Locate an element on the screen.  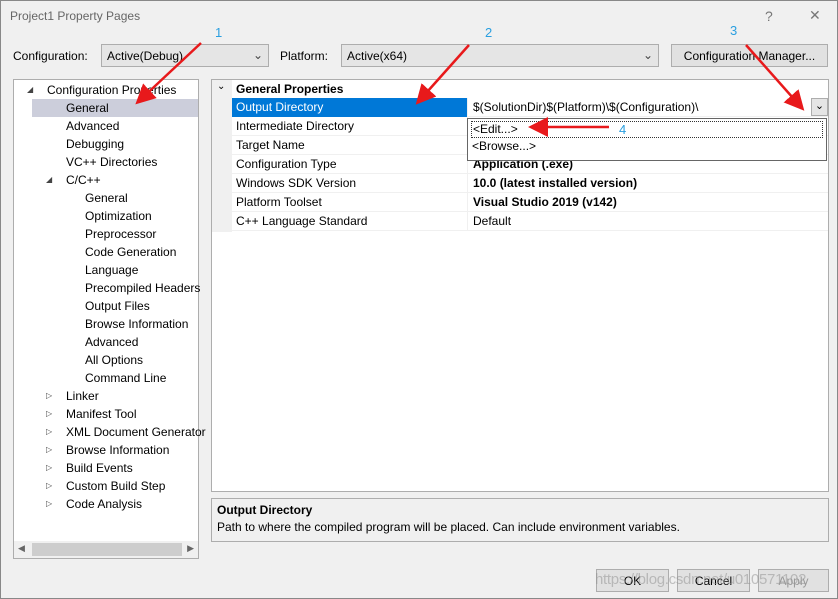
annotation-number-1: 1 is located at coordinates (219, 32).